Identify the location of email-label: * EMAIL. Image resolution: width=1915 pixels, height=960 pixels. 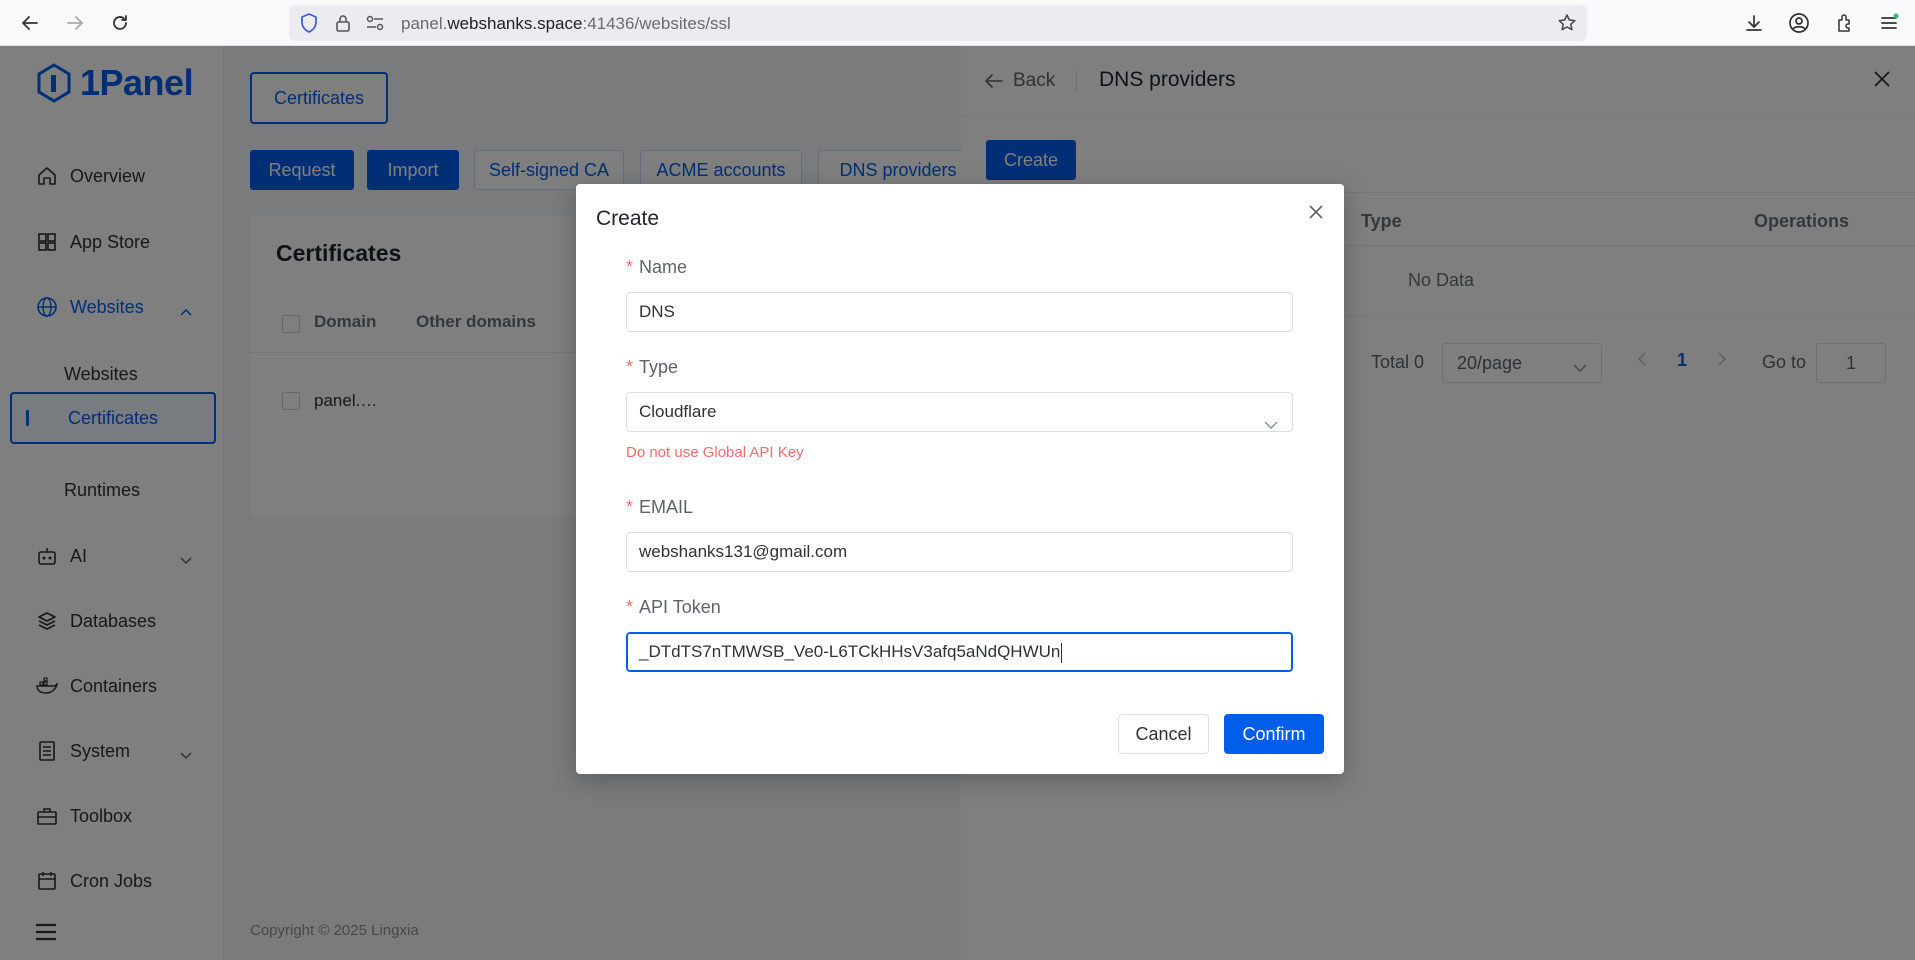
(659, 507).